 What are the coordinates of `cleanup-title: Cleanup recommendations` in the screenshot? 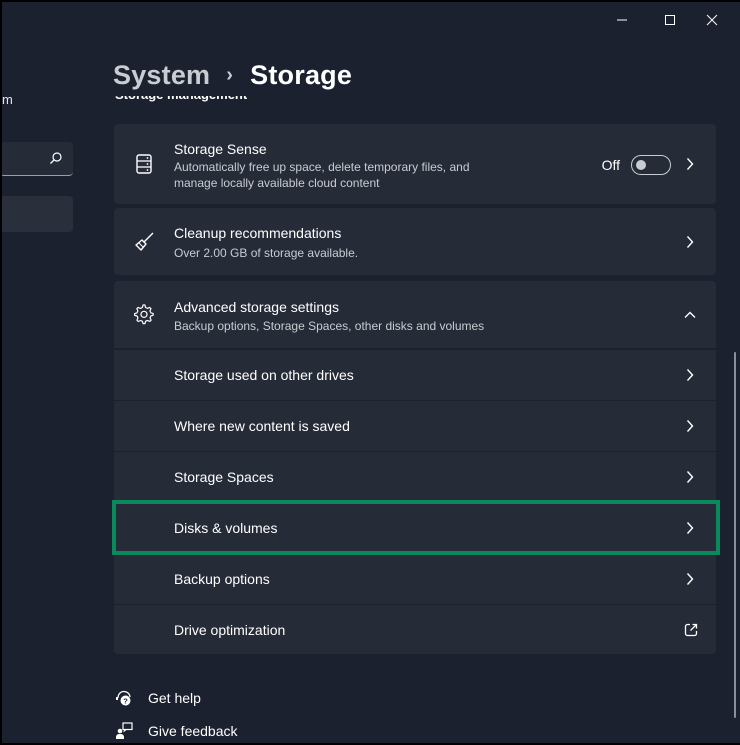 It's located at (258, 233).